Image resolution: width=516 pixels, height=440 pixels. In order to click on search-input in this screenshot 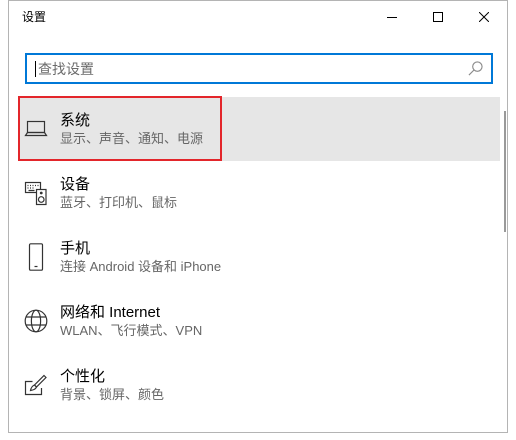, I will do `click(259, 68)`.